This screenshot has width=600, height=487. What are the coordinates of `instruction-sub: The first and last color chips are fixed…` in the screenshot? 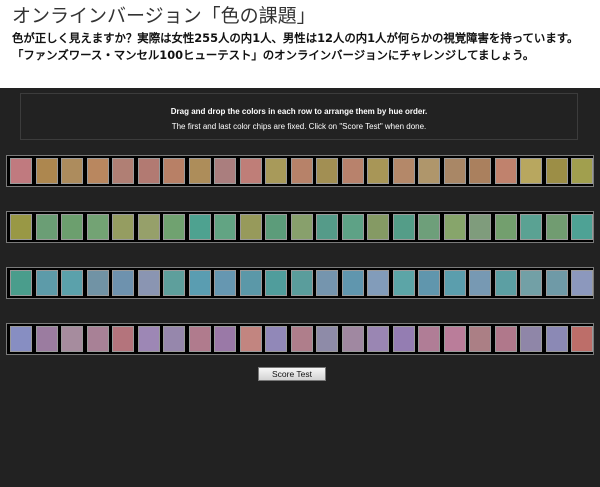 It's located at (299, 126).